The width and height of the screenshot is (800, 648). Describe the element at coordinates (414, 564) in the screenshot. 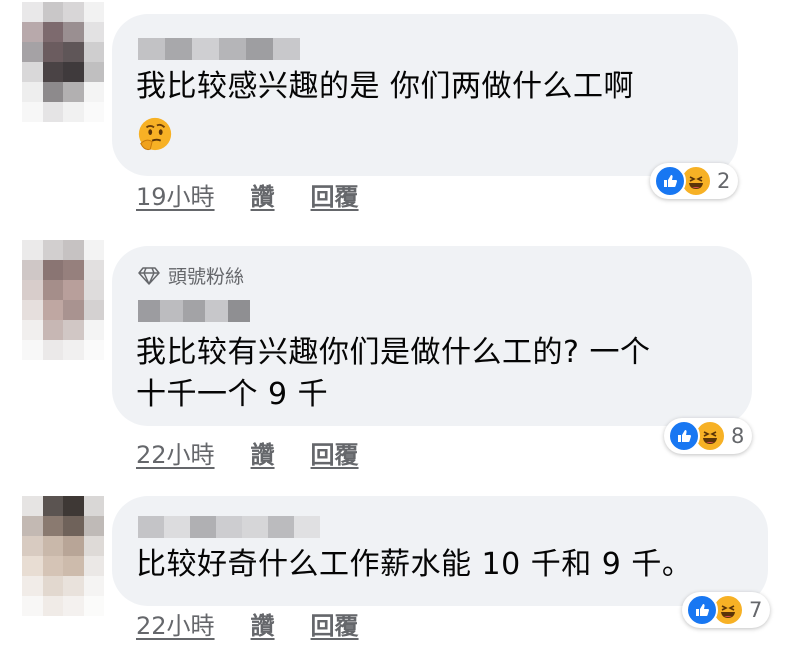

I see `comment-text-line: 比较好奇什么工作薪水能 10 千和 9 千。` at that location.